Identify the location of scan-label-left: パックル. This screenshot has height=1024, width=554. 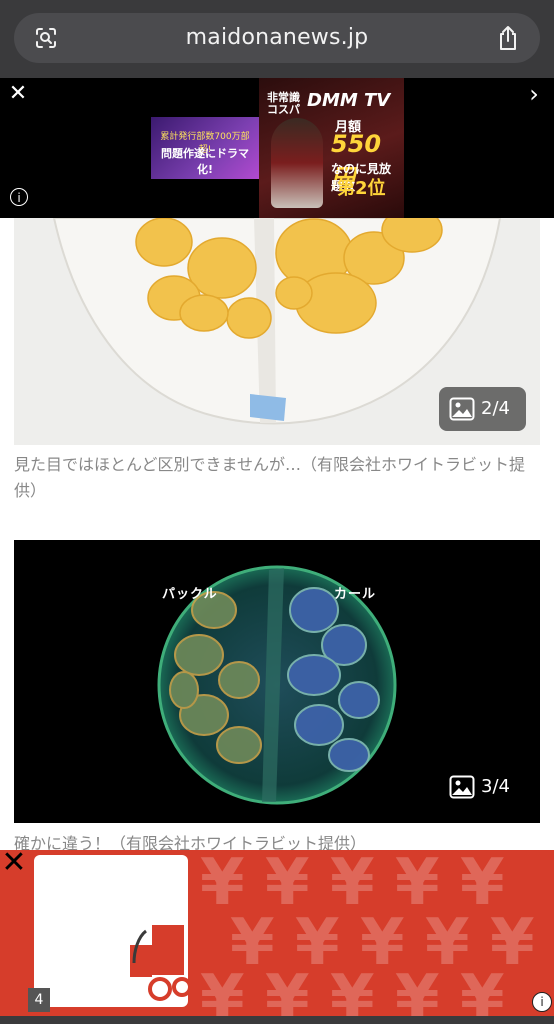
(190, 594).